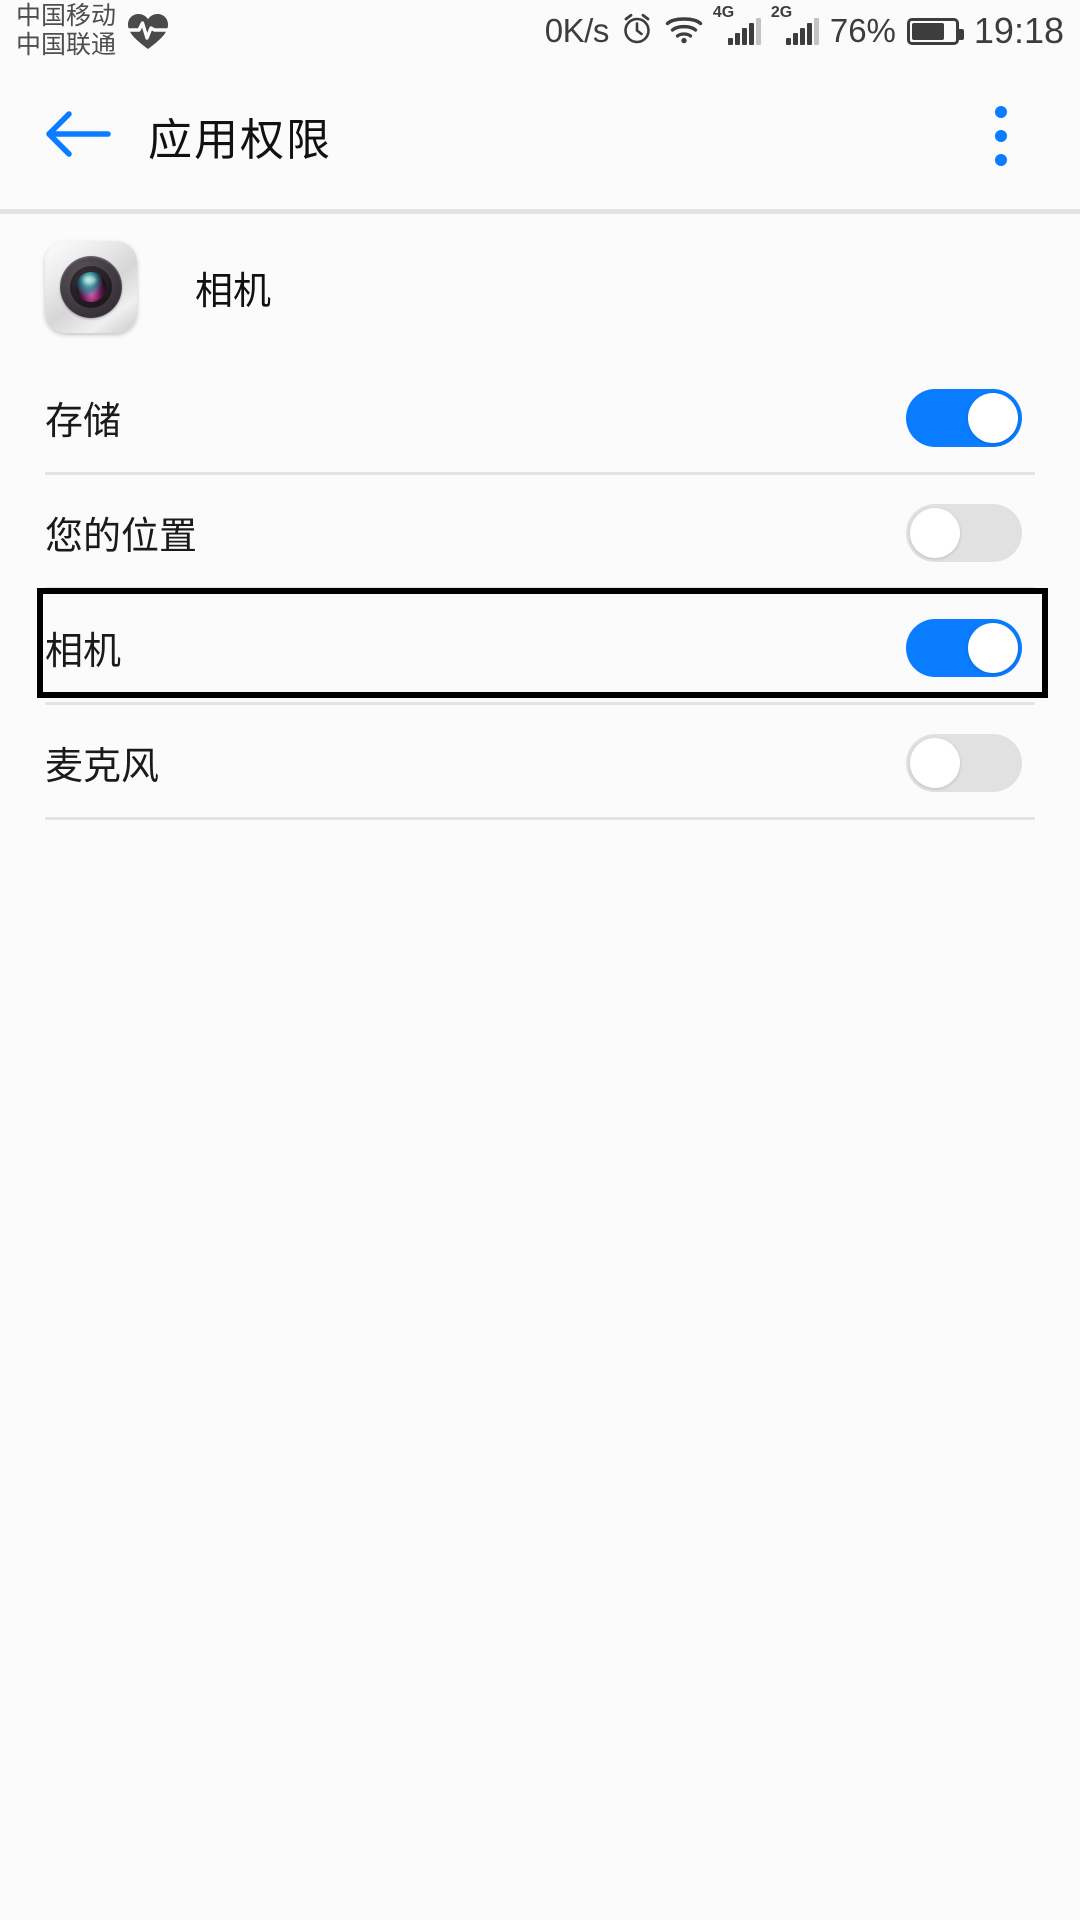 The height and width of the screenshot is (1920, 1080). Describe the element at coordinates (540, 532) in the screenshot. I see `permission-row: 您的位置` at that location.